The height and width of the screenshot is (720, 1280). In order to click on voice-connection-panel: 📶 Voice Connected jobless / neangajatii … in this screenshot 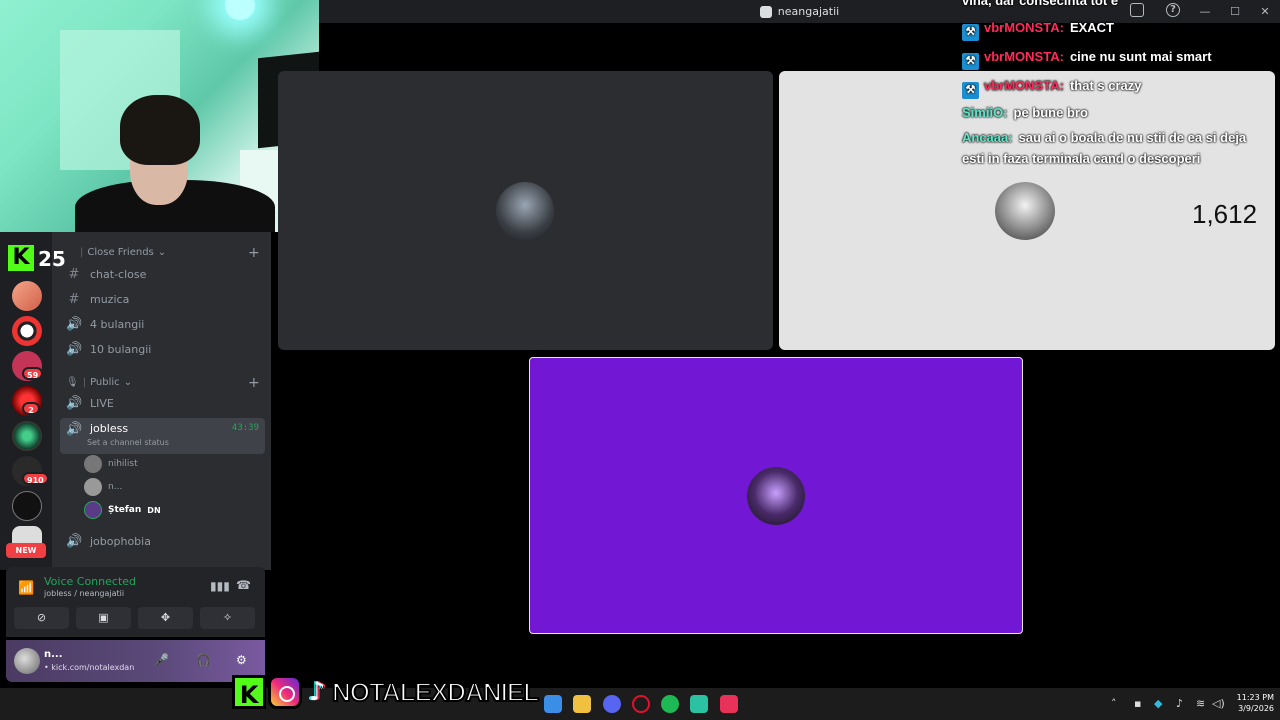, I will do `click(135, 602)`.